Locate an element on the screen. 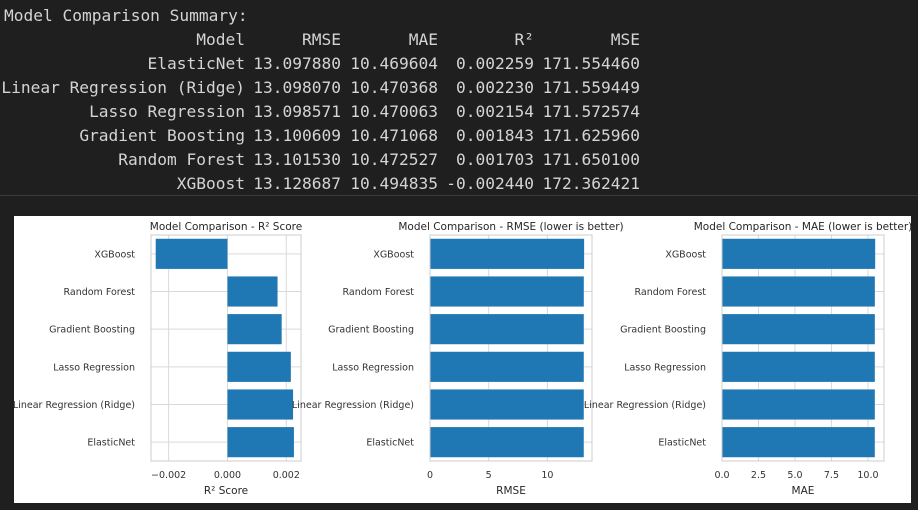 This screenshot has width=918, height=510. chart-title: Model Comparison - R² Score is located at coordinates (226, 227).